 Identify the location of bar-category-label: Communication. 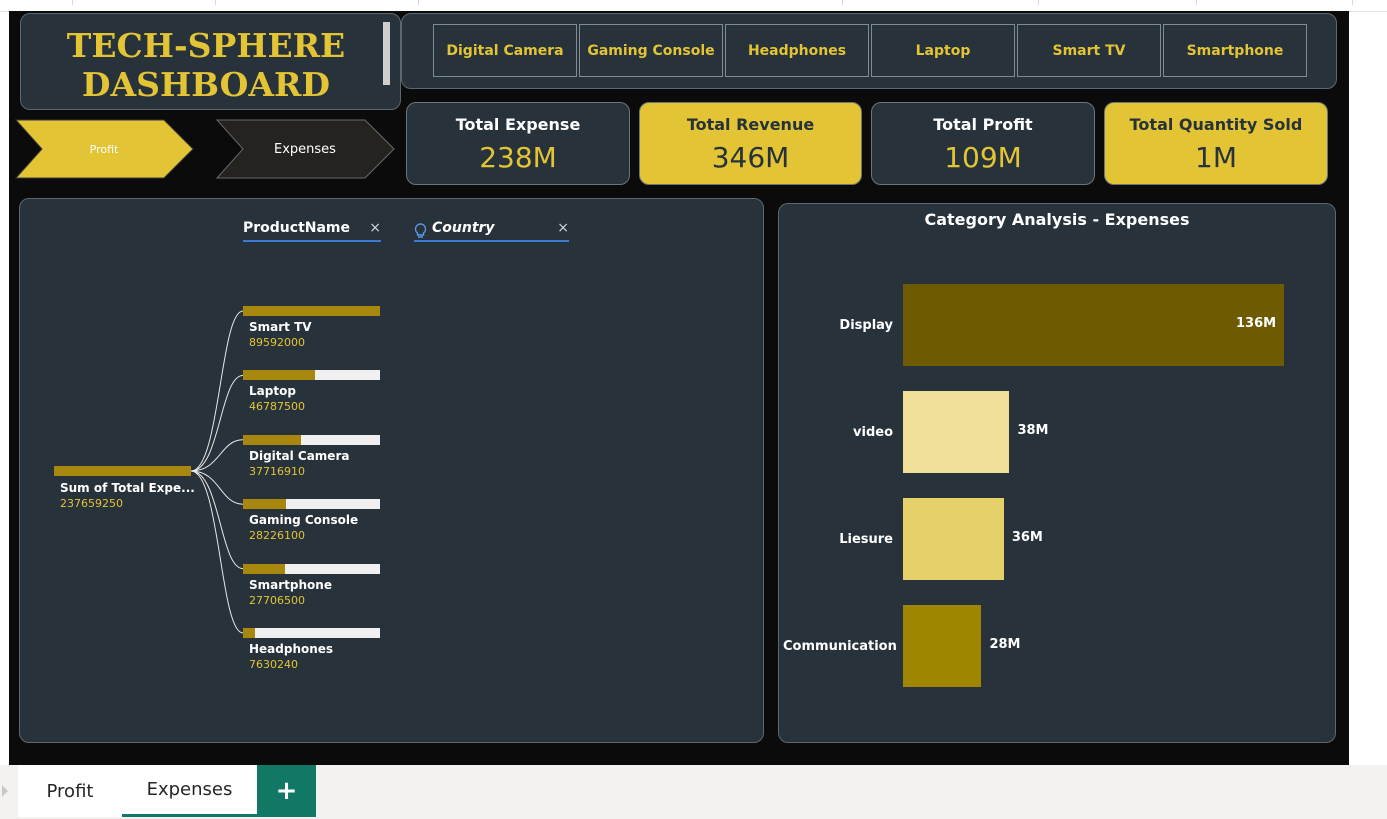
(840, 646).